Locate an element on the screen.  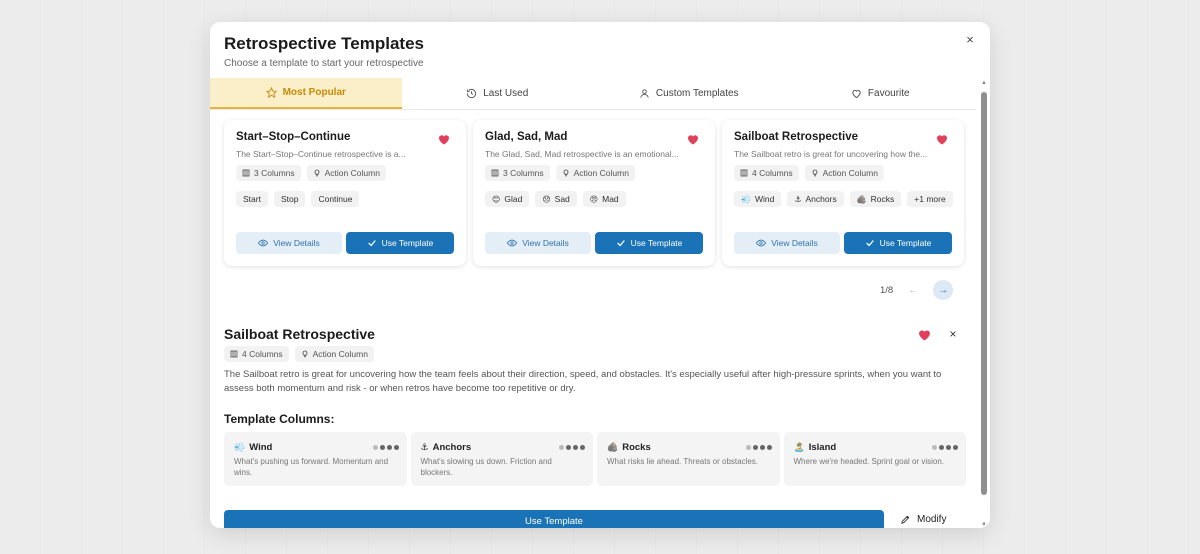
detail-close-icon: × is located at coordinates (953, 334).